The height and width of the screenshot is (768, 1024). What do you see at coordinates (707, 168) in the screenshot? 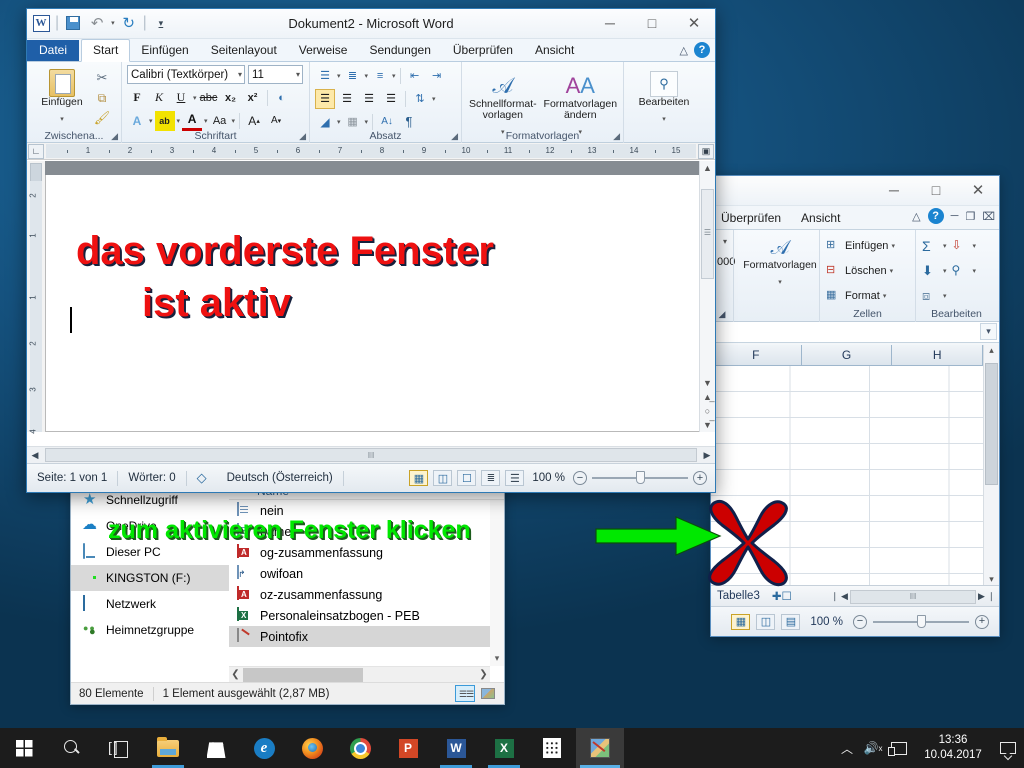
I see `scroll-up-icon: ▲` at bounding box center [707, 168].